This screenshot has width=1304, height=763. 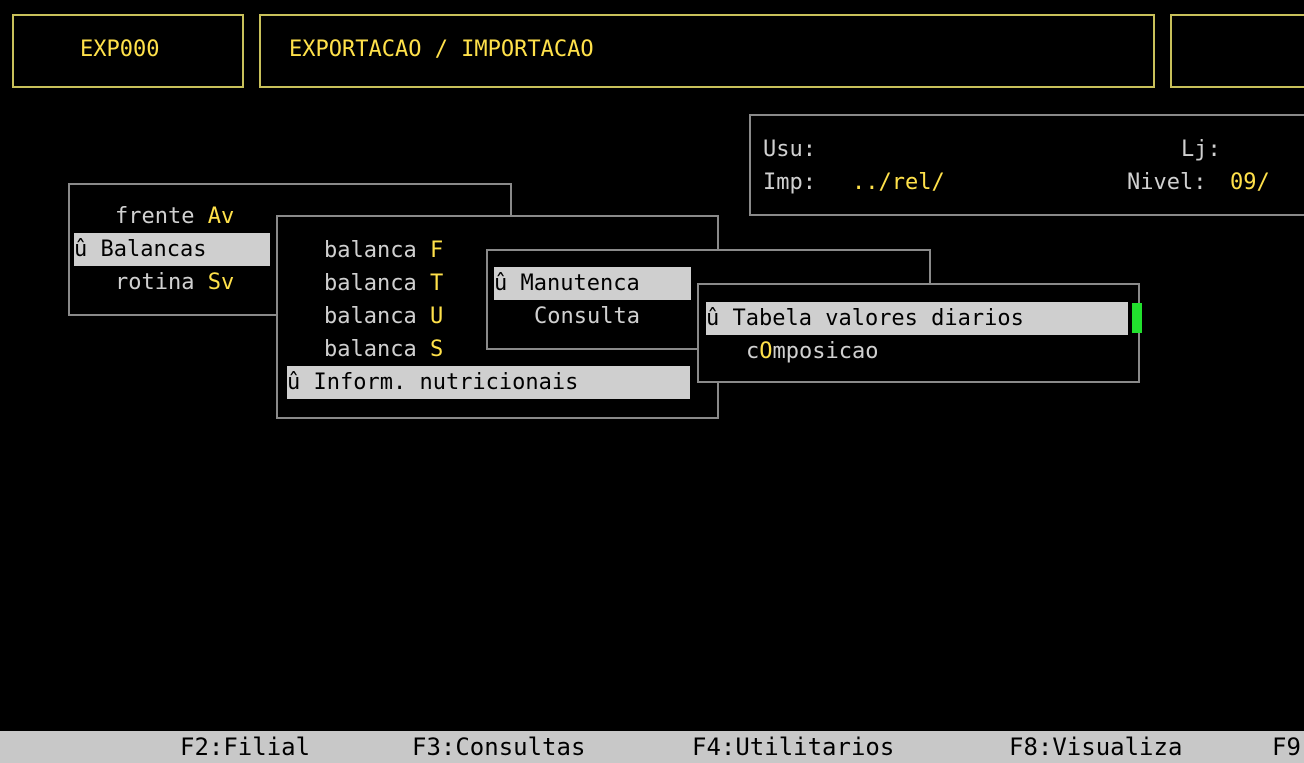 I want to click on menu-item-hotkey: F, so click(x=436, y=250).